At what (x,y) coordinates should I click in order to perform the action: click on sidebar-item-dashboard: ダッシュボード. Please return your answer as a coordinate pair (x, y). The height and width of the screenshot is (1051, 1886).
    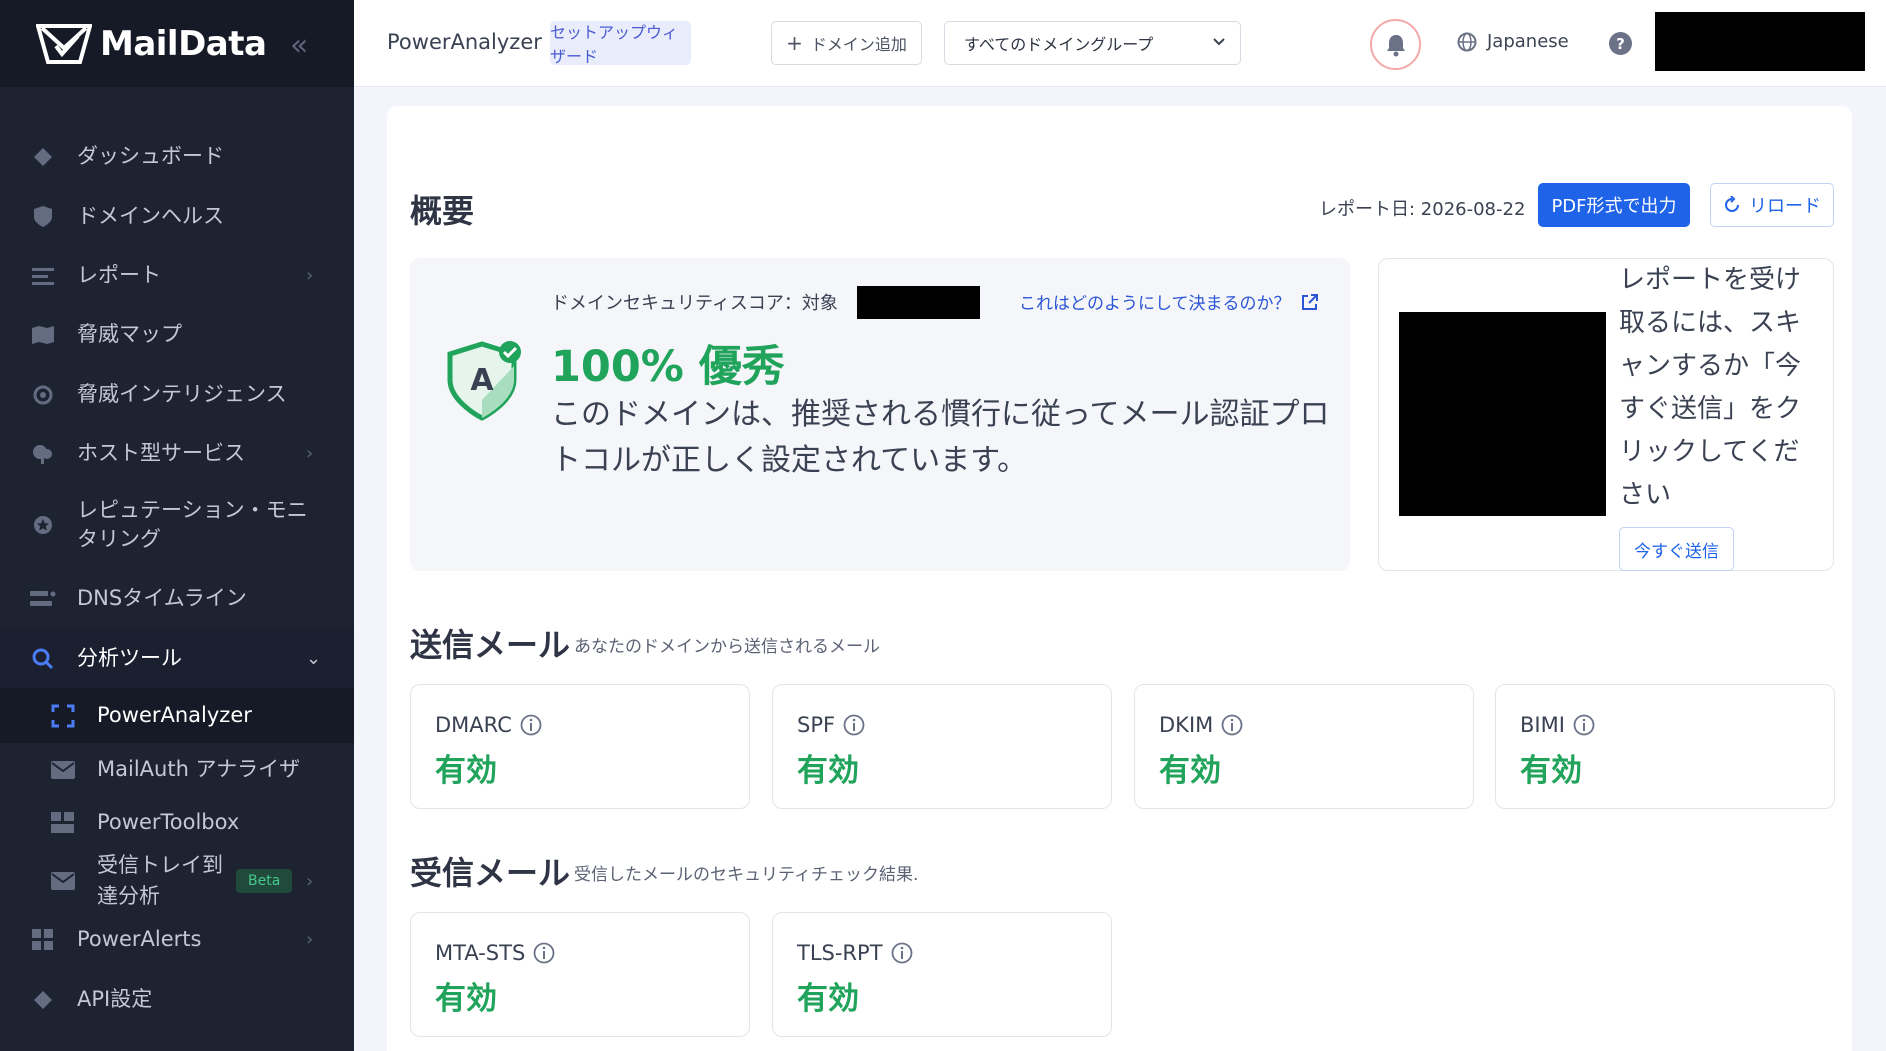
    Looking at the image, I should click on (177, 156).